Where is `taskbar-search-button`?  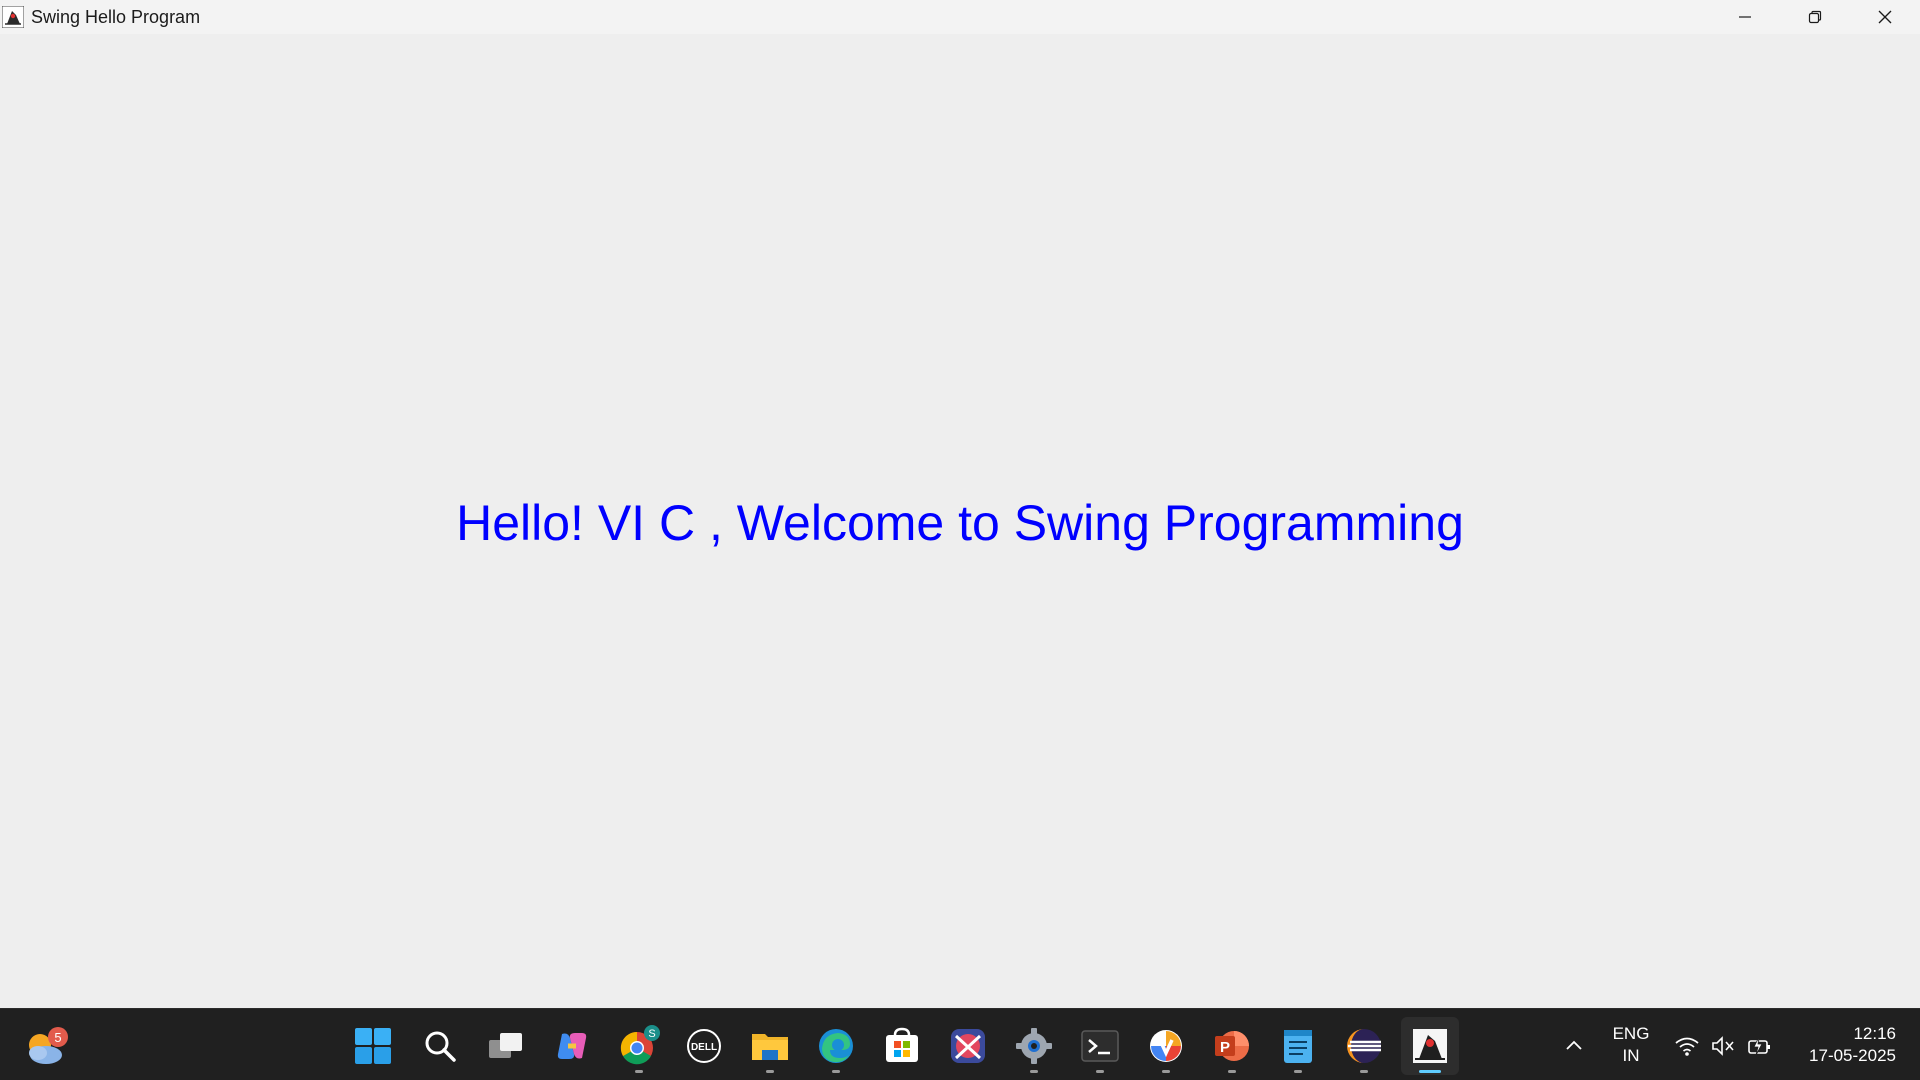 taskbar-search-button is located at coordinates (440, 1046).